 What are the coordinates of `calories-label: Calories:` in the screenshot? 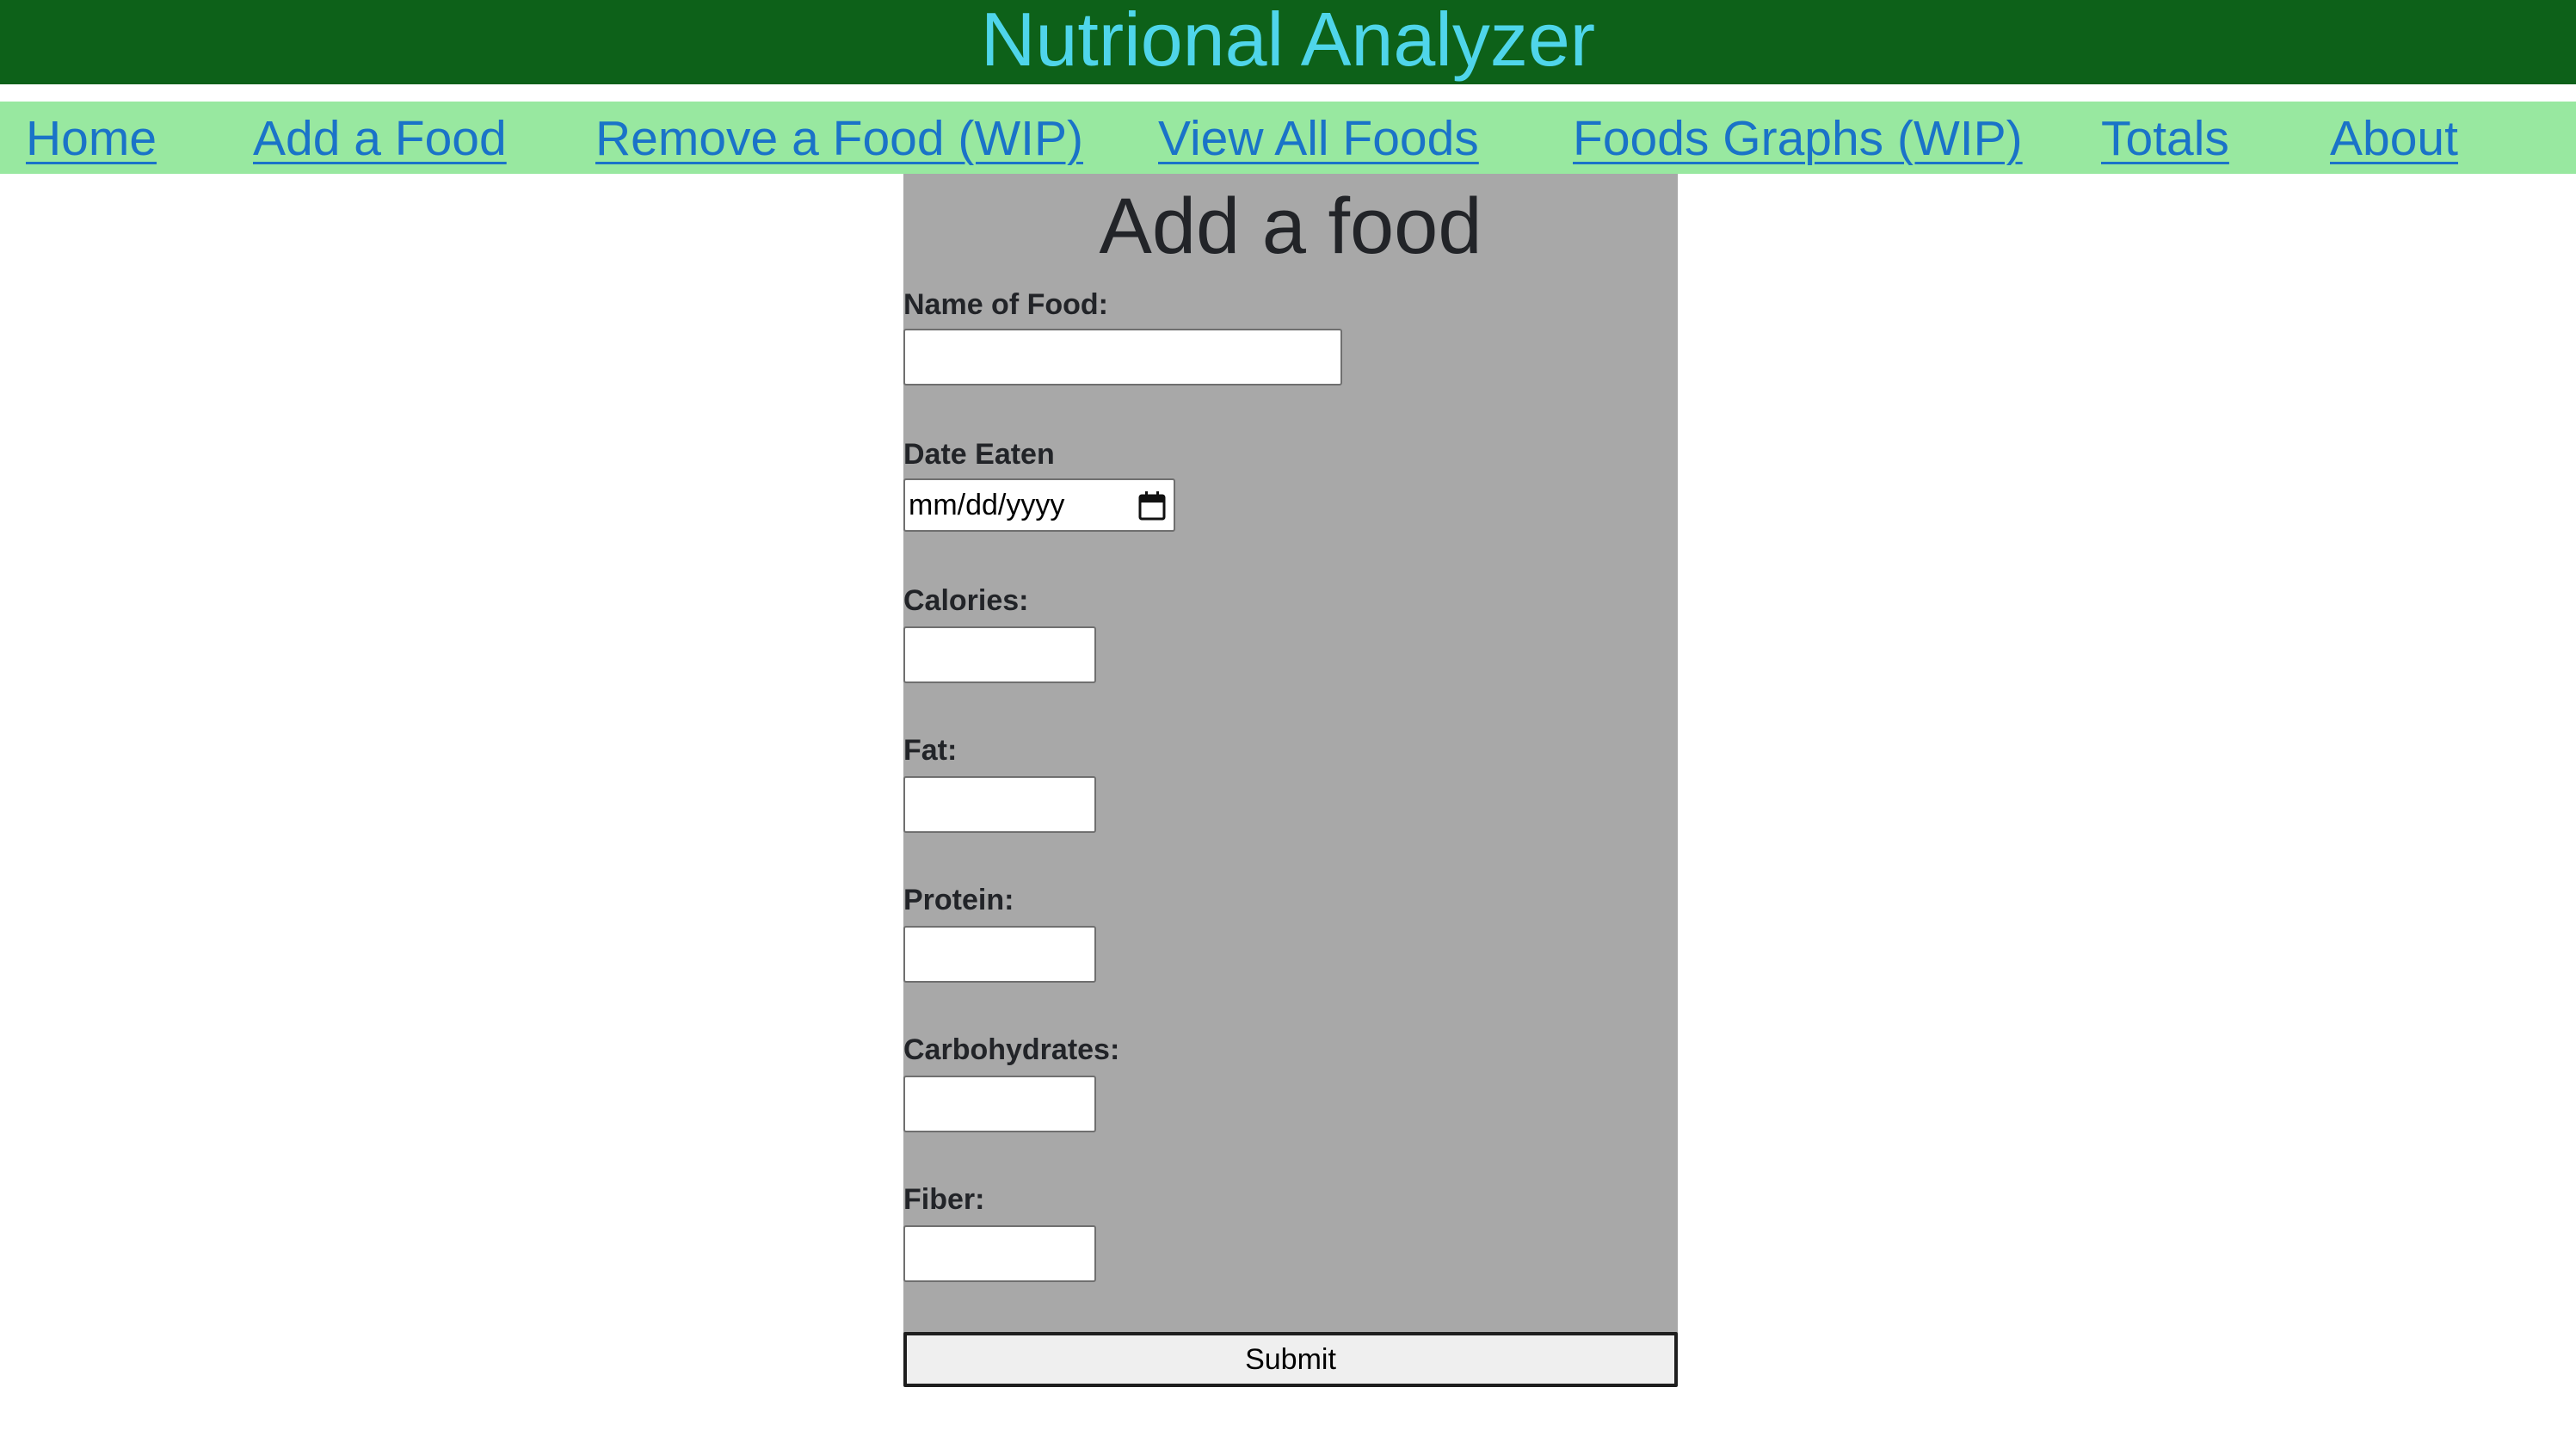 It's located at (966, 600).